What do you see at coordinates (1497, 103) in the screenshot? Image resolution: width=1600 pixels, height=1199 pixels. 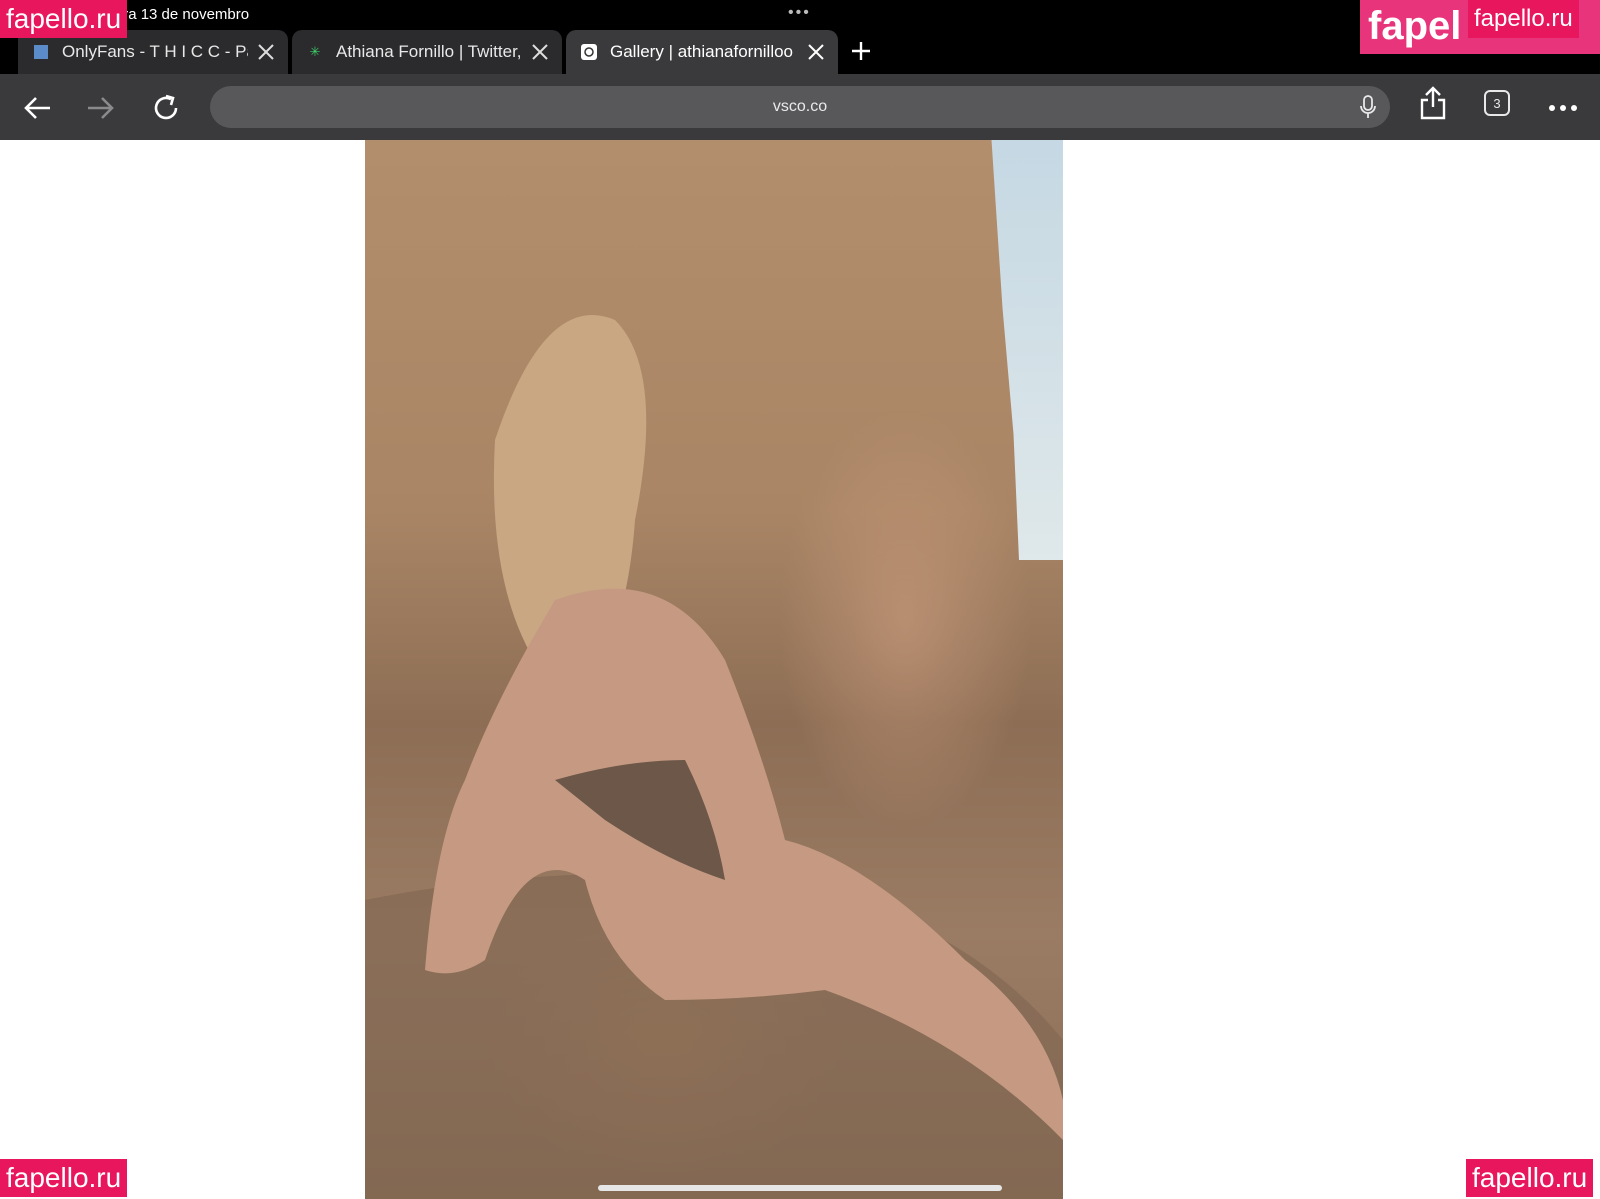 I see `tab-count-button: 3` at bounding box center [1497, 103].